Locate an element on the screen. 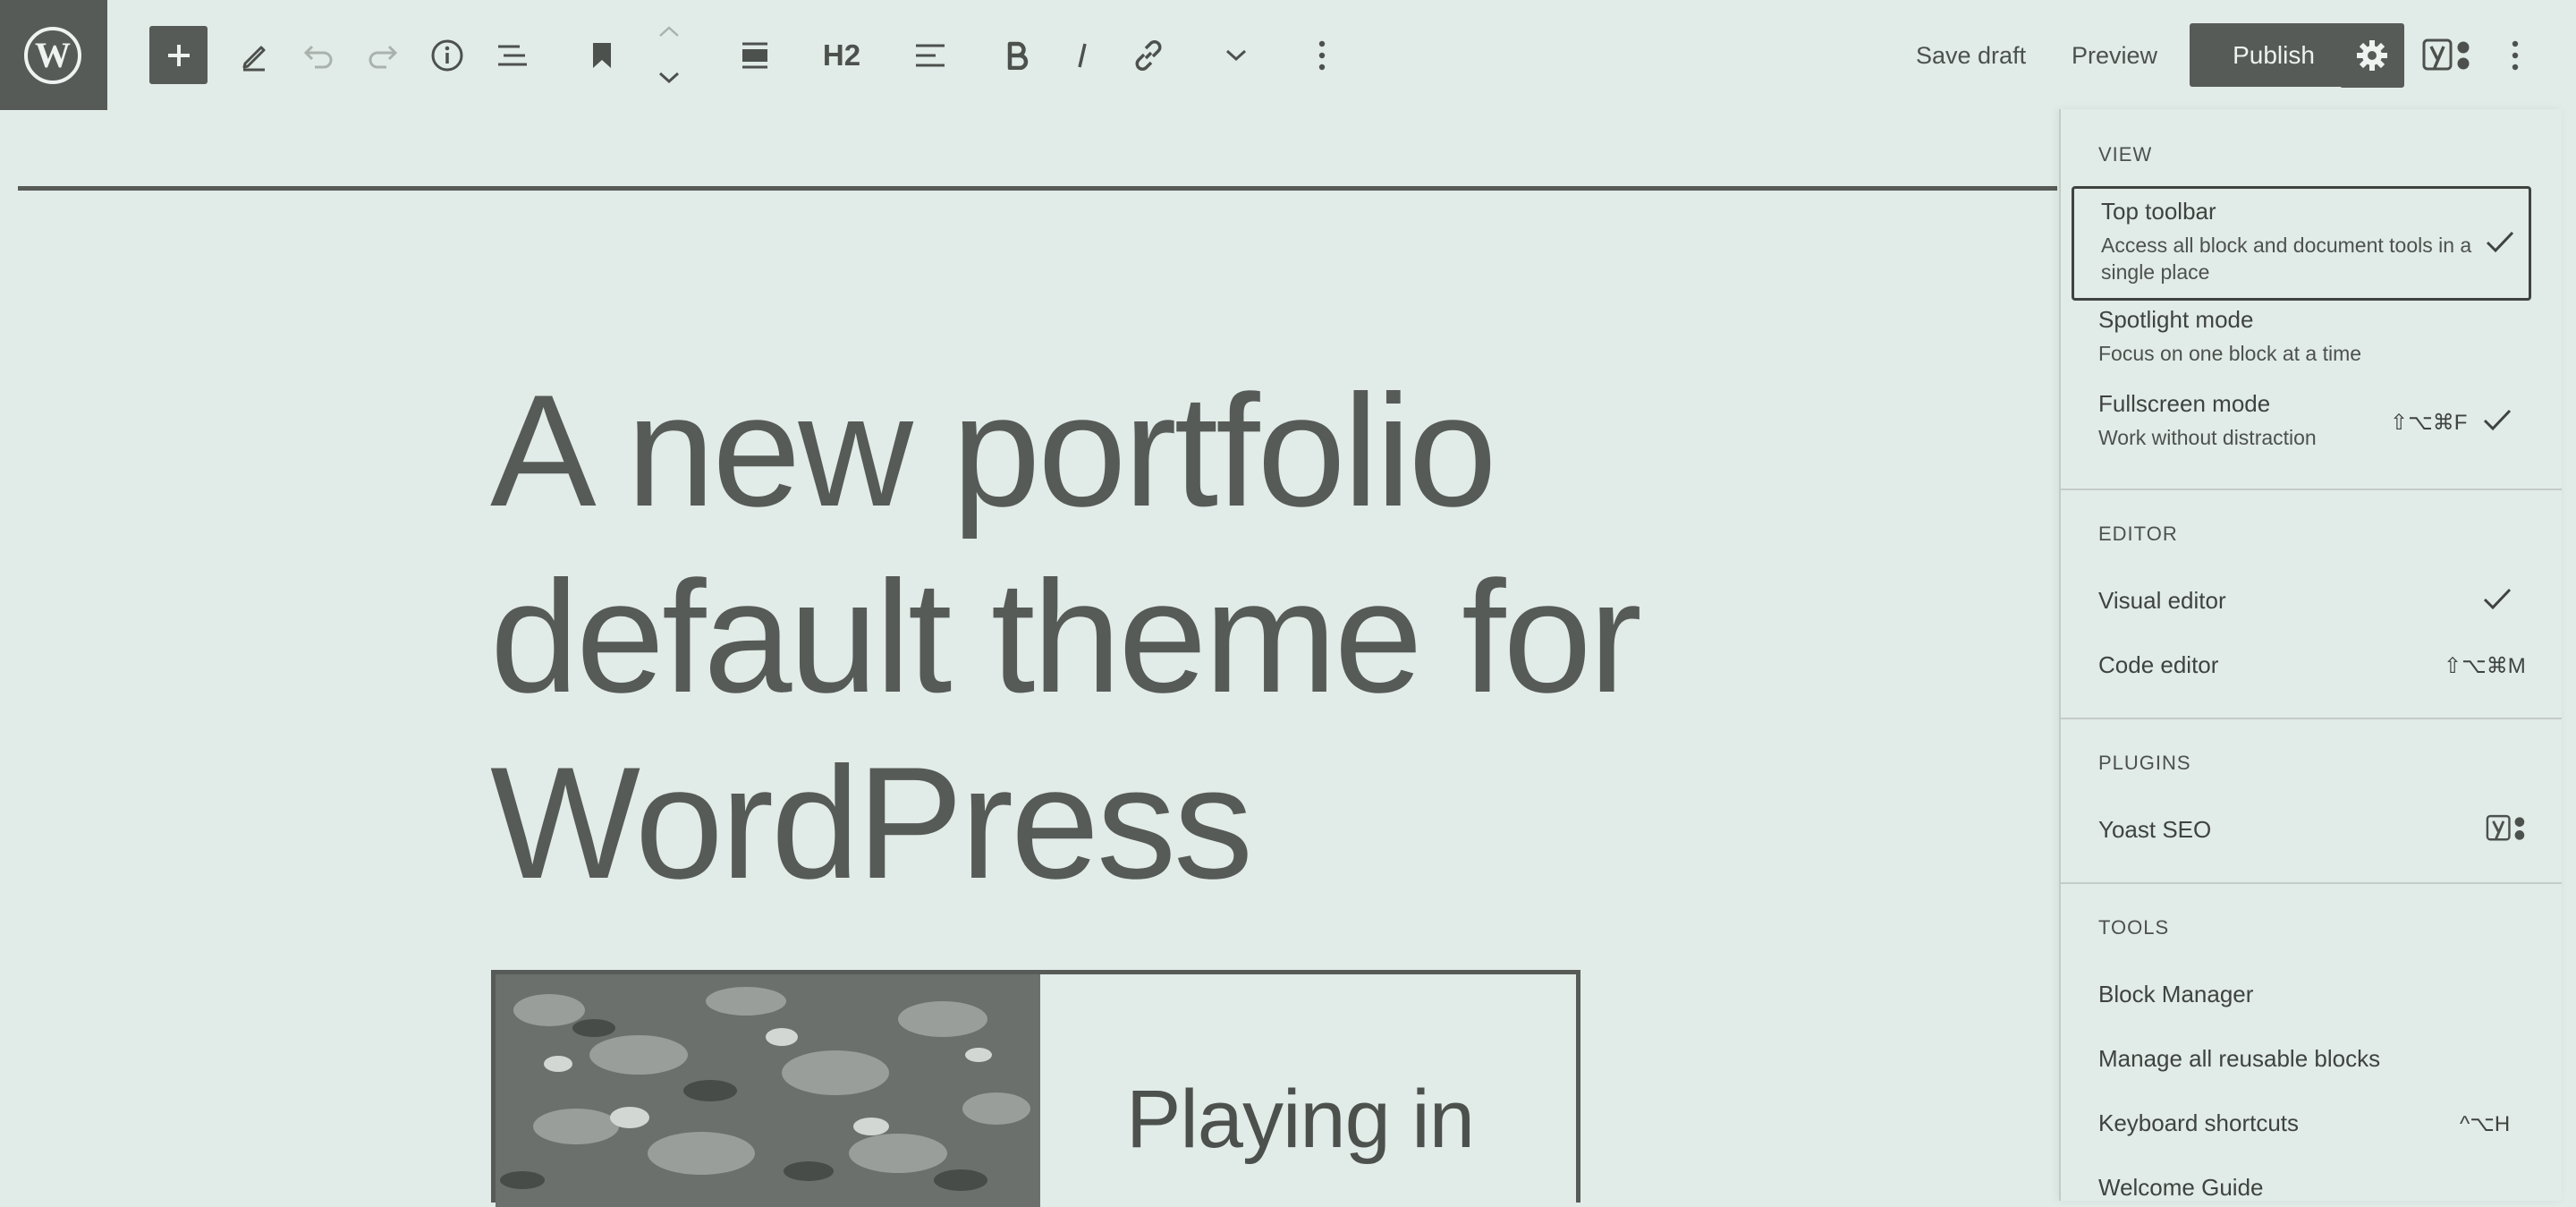 The height and width of the screenshot is (1207, 2576). foliage-image is located at coordinates (768, 1090).